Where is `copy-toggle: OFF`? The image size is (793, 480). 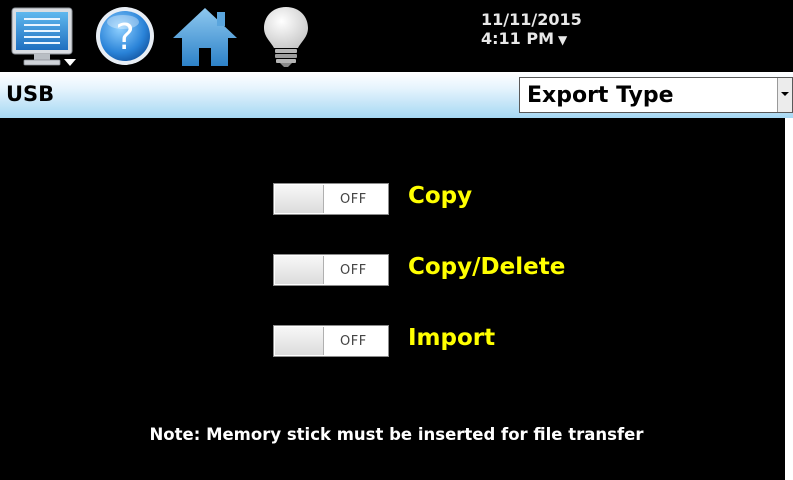
copy-toggle: OFF is located at coordinates (331, 199).